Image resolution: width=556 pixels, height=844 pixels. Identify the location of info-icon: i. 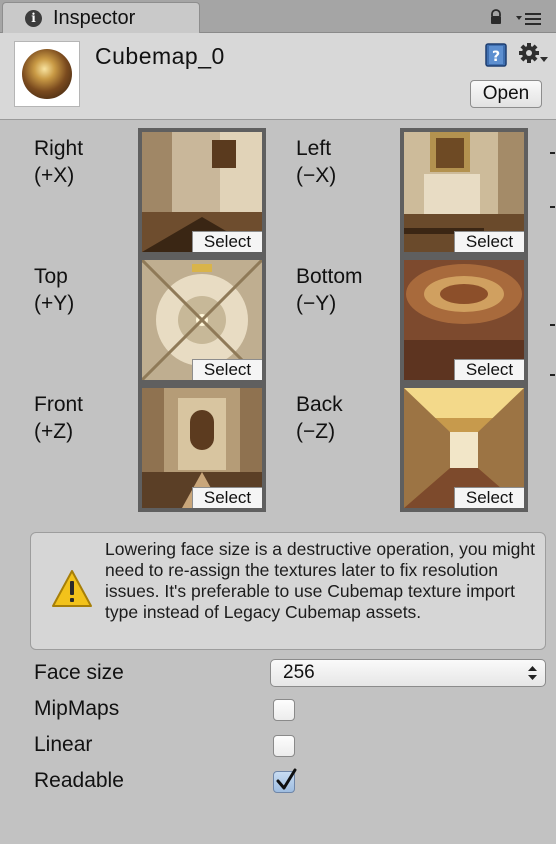
(33, 18).